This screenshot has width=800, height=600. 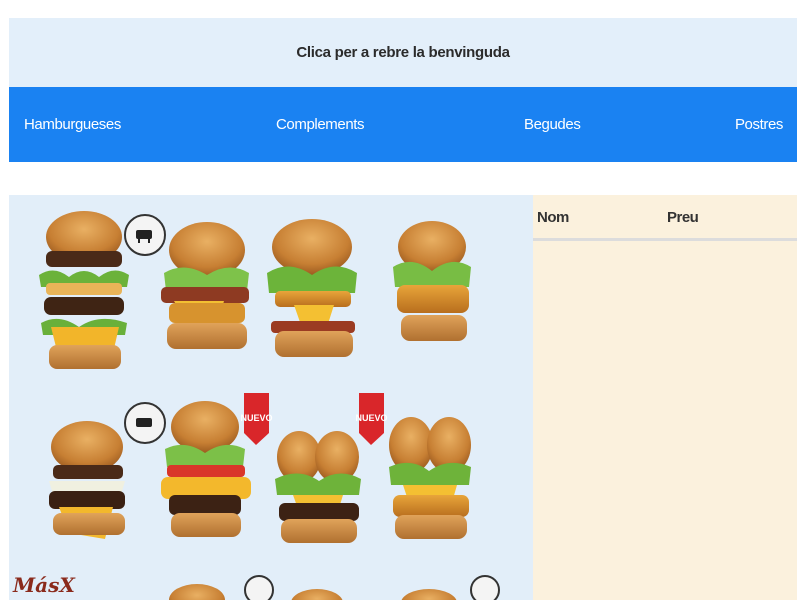 What do you see at coordinates (403, 124) in the screenshot?
I see `main-nav: Hamburgueses Complements Begudes Postres` at bounding box center [403, 124].